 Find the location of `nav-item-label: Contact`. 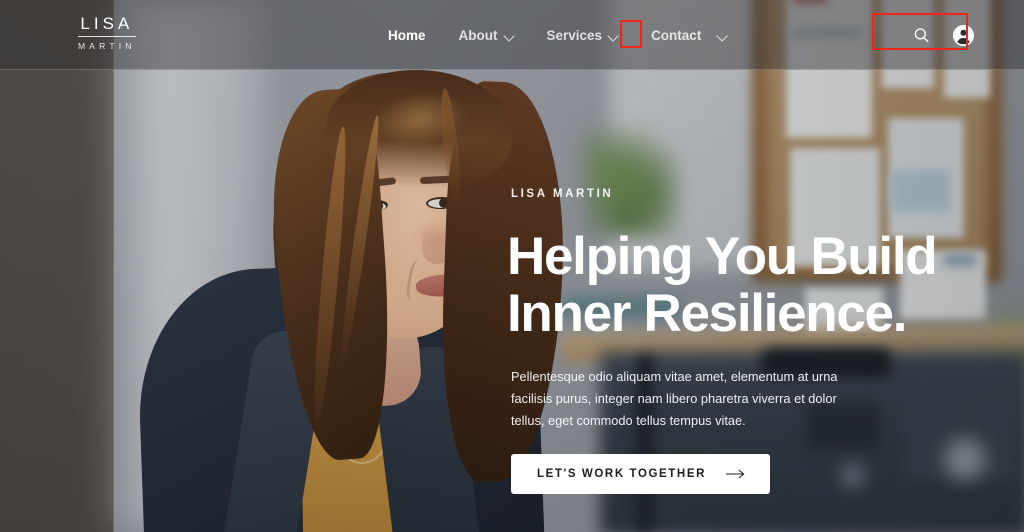

nav-item-label: Contact is located at coordinates (676, 35).